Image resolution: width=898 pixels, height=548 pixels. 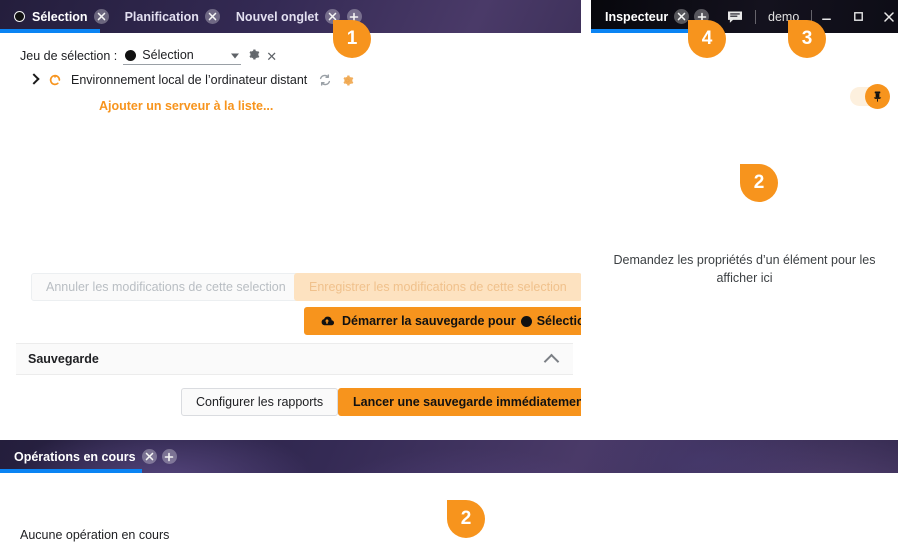 I want to click on configure-reports-button: Configurer les rapports, so click(x=260, y=402).